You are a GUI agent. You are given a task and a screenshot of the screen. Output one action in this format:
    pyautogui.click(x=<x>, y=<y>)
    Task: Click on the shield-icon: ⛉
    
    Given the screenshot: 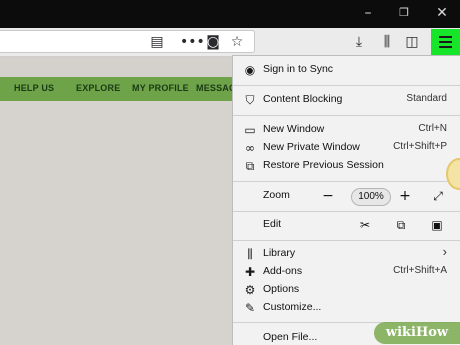 What is the action you would take?
    pyautogui.click(x=250, y=100)
    